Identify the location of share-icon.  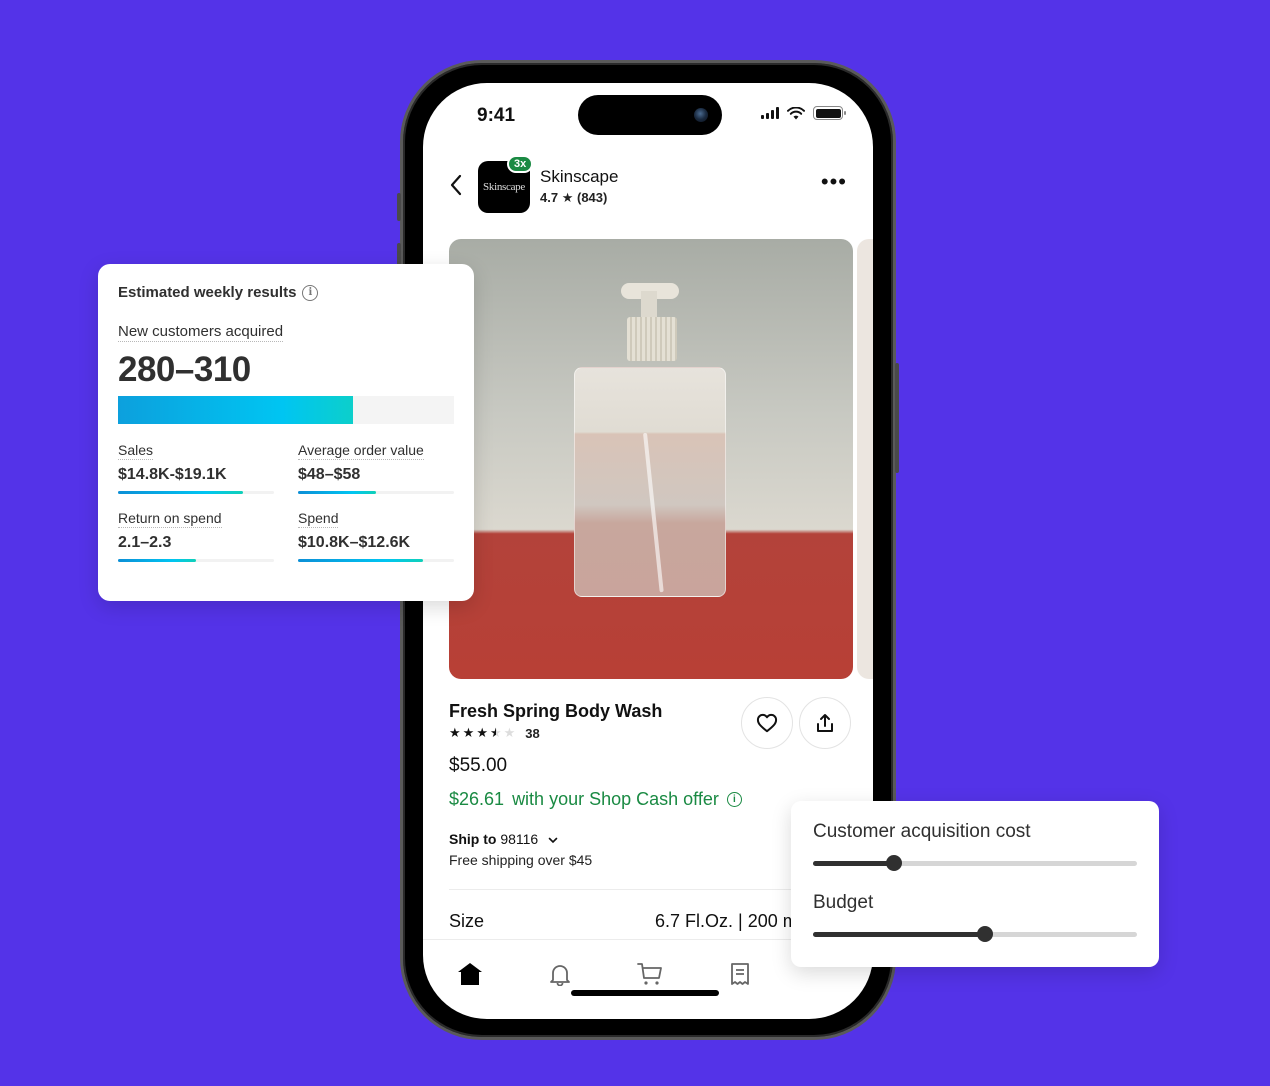
(825, 723).